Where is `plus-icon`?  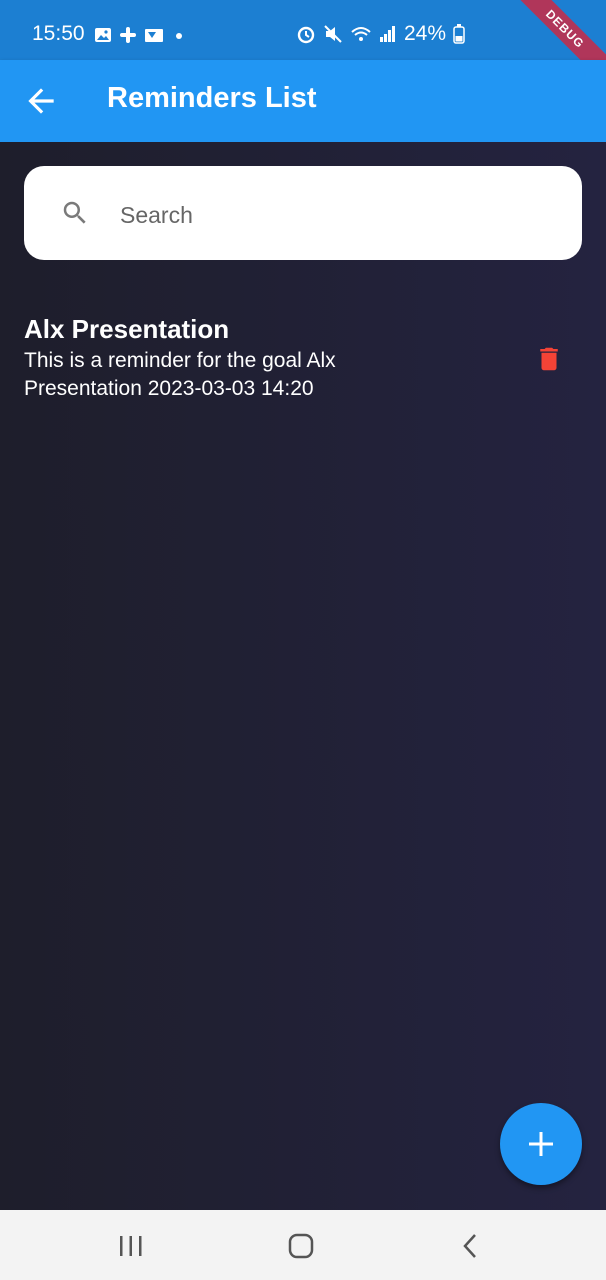
plus-icon is located at coordinates (541, 1144).